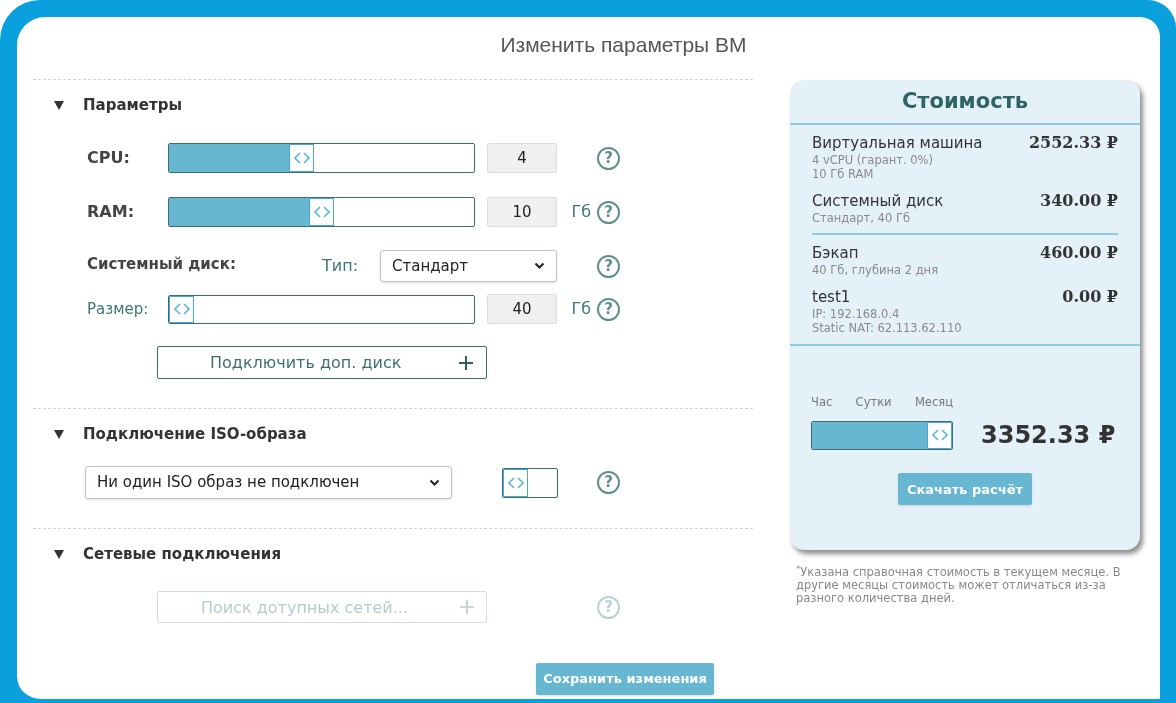 This screenshot has height=703, width=1176. What do you see at coordinates (832, 297) in the screenshot?
I see `cost-item-name: test1` at bounding box center [832, 297].